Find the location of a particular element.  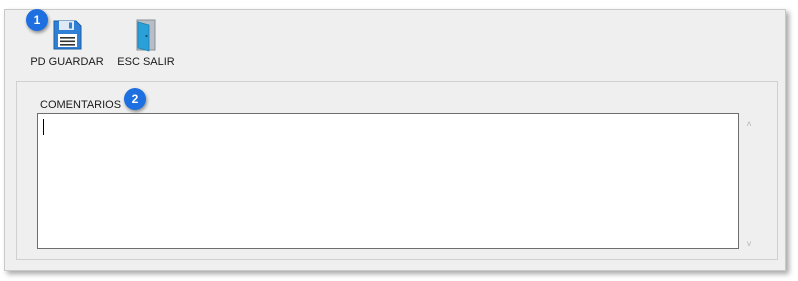

floppy-disk-icon is located at coordinates (67, 35).